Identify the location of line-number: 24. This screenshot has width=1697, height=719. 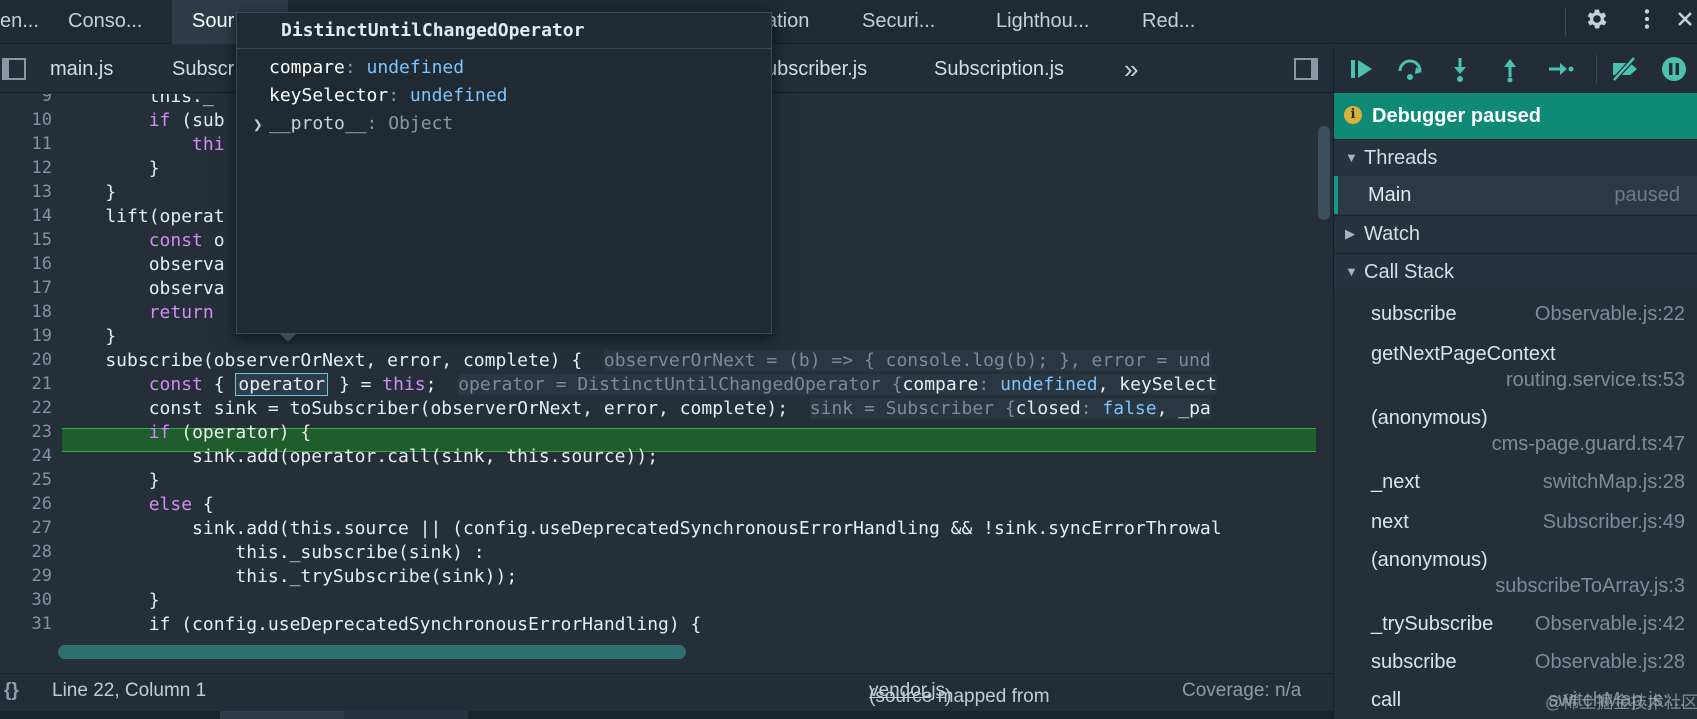
(41, 456).